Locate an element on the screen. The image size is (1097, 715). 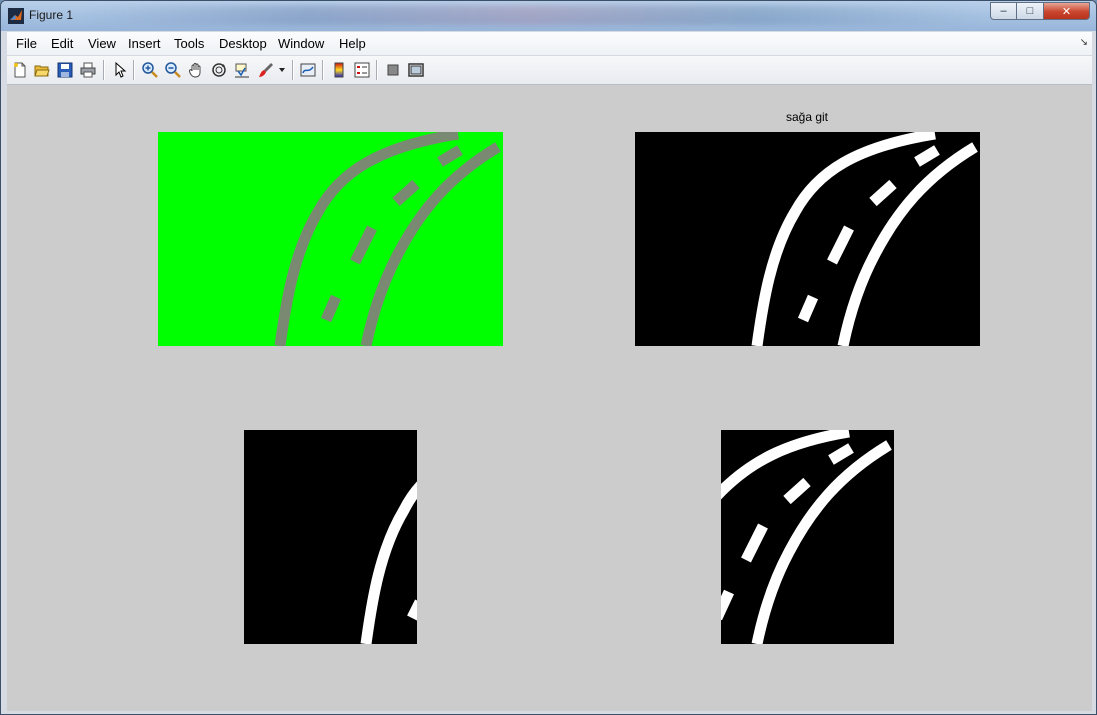
menu-tools: Tools is located at coordinates (189, 43).